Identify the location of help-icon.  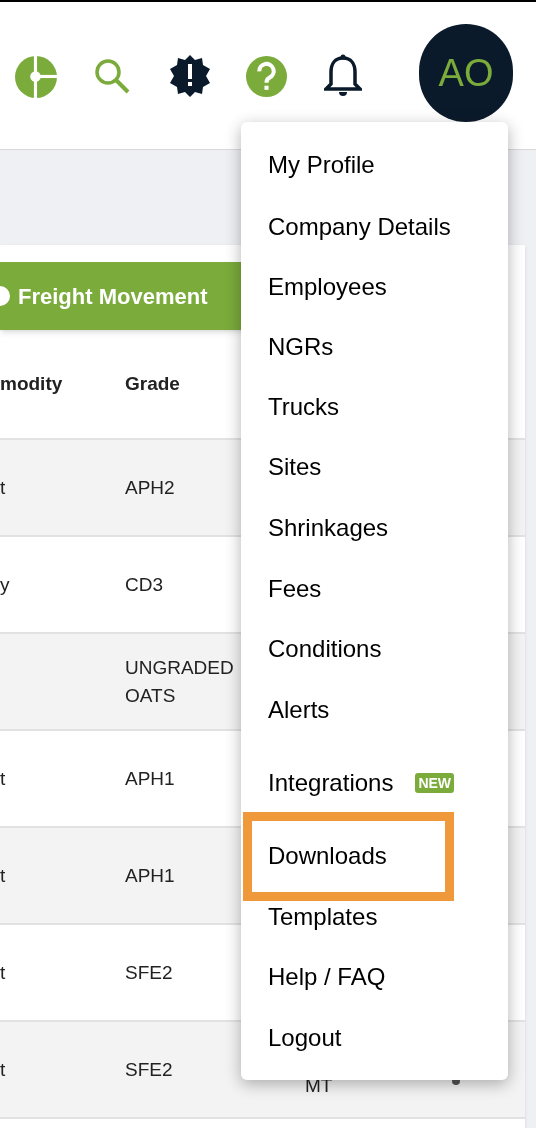
(266, 76).